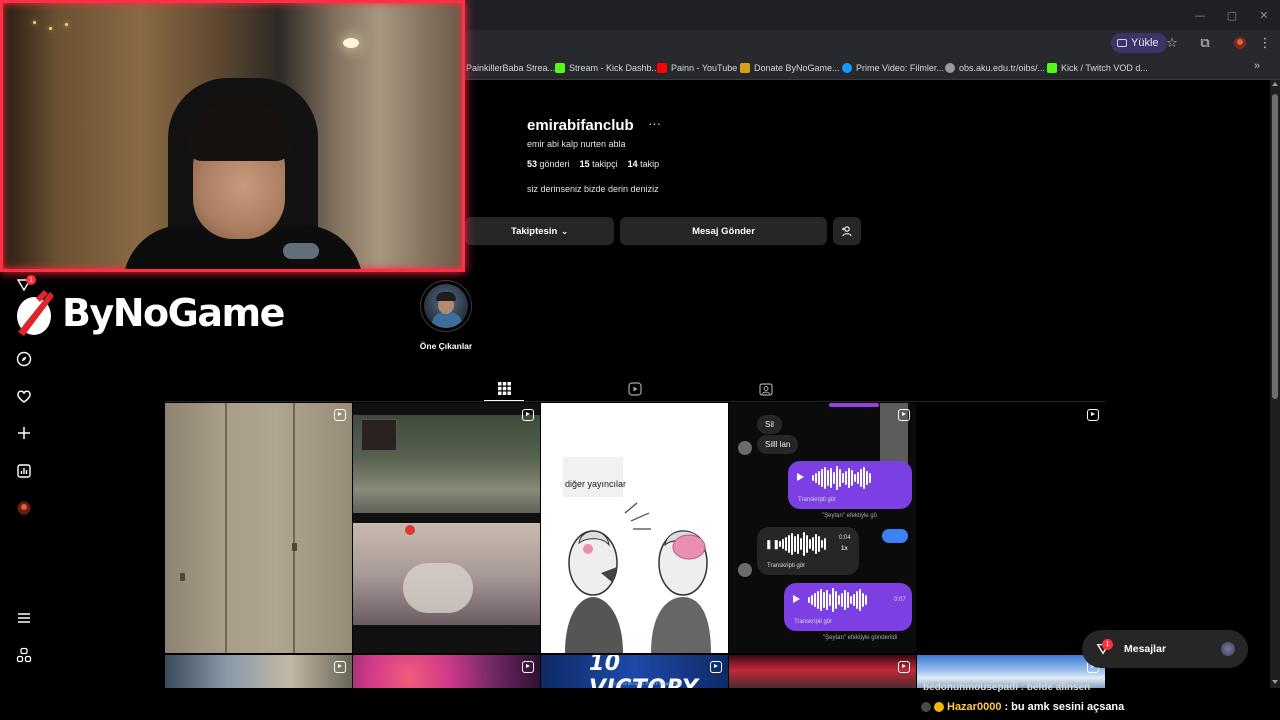 The image size is (1280, 720). What do you see at coordinates (1275, 246) in the screenshot?
I see `scrollbar-thumb` at bounding box center [1275, 246].